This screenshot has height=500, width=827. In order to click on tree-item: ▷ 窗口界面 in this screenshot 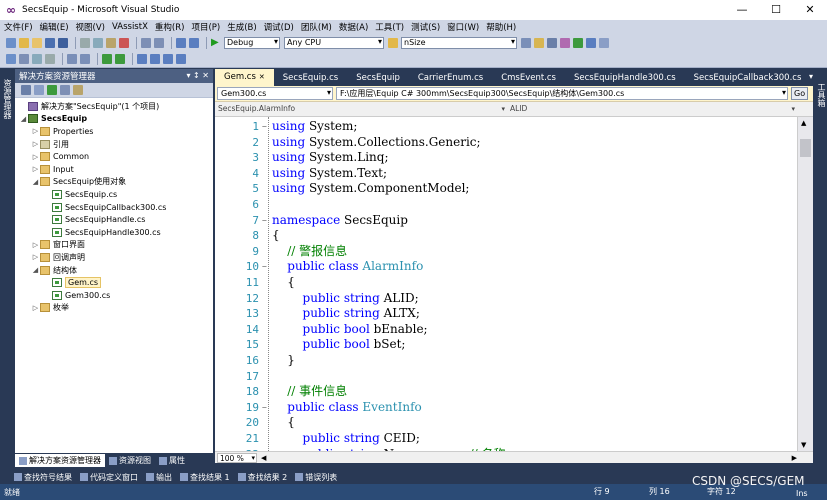, I will do `click(114, 245)`.